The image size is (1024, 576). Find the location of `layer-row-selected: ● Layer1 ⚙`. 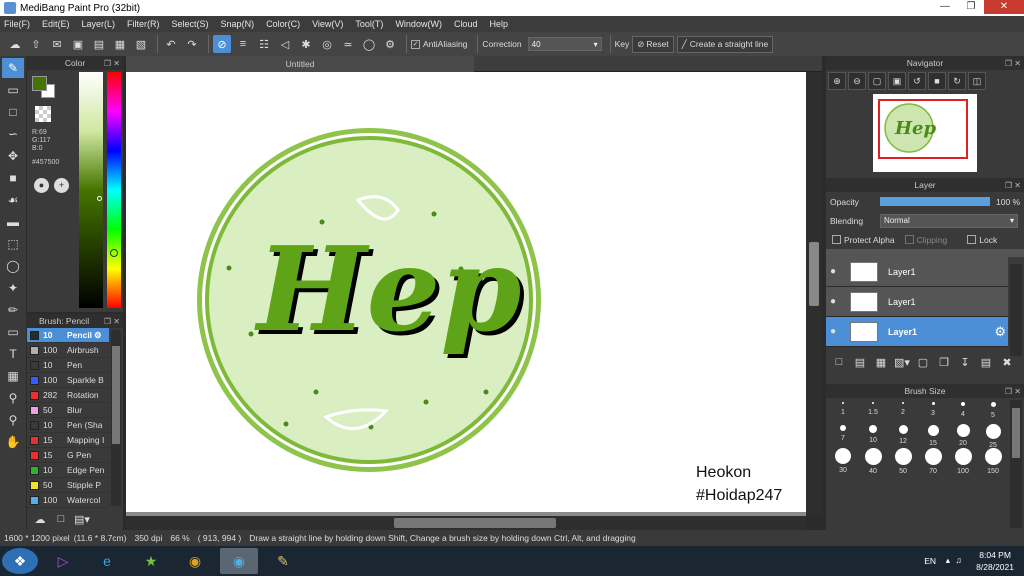

layer-row-selected: ● Layer1 ⚙ is located at coordinates (917, 332).